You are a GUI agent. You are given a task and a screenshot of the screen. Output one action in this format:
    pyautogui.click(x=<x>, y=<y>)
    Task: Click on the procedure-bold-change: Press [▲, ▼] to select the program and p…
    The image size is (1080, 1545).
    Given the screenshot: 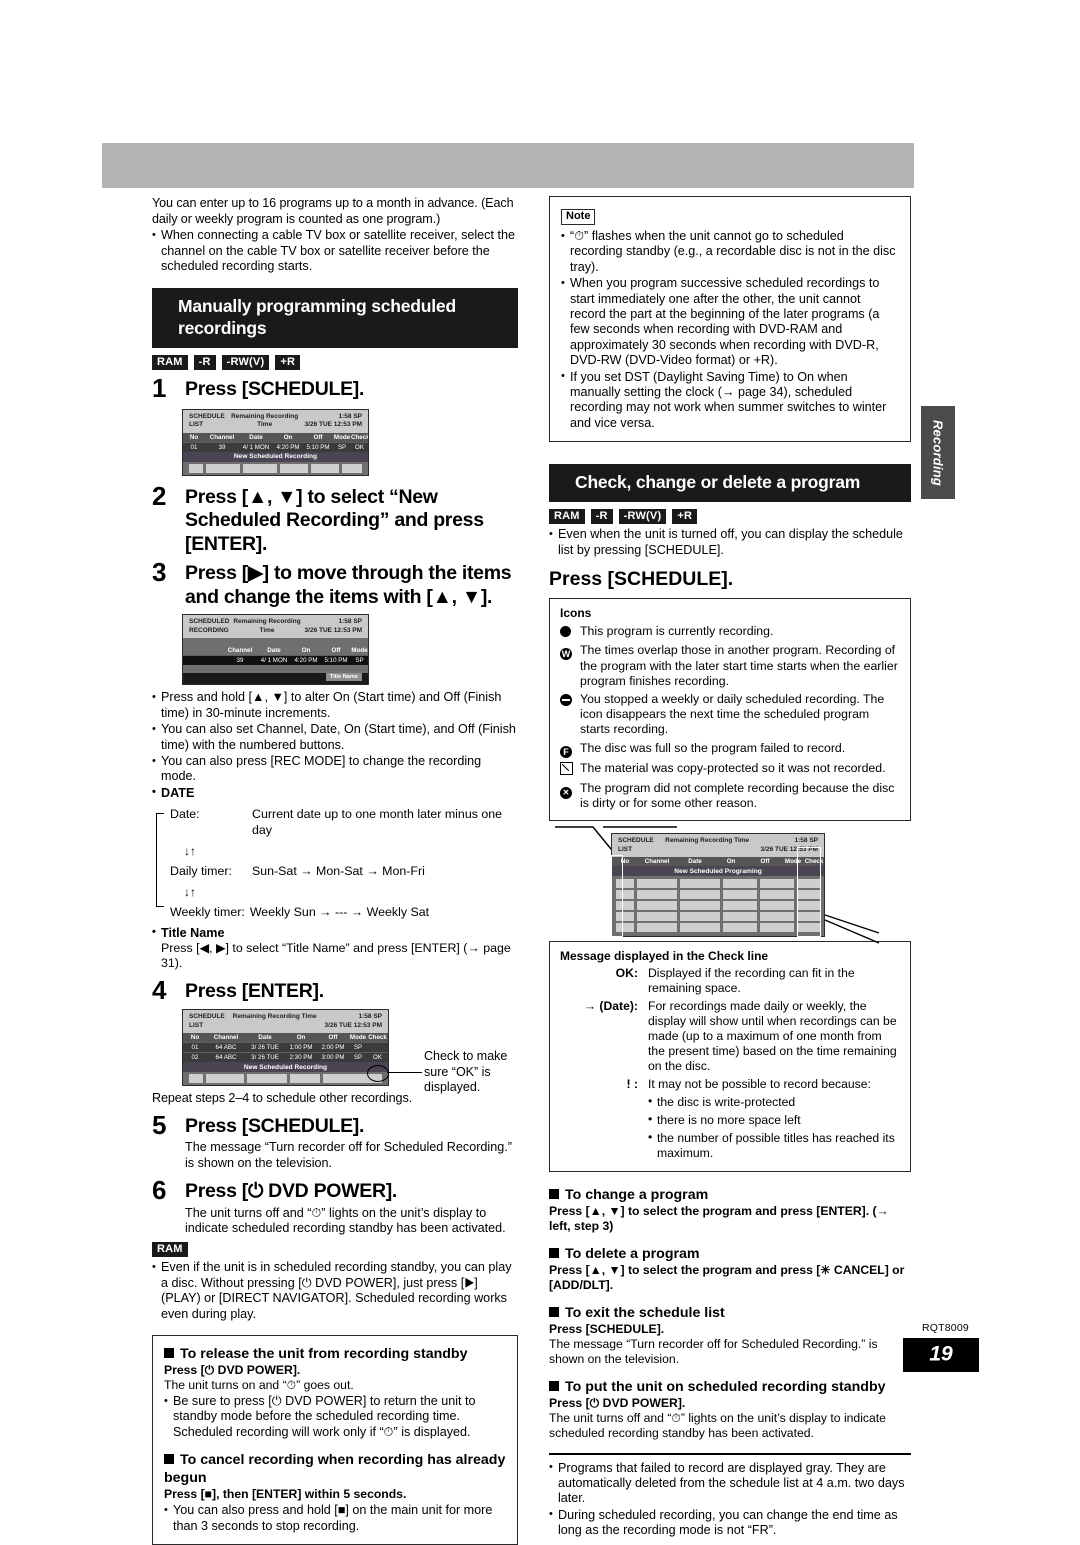 What is the action you would take?
    pyautogui.click(x=719, y=1218)
    